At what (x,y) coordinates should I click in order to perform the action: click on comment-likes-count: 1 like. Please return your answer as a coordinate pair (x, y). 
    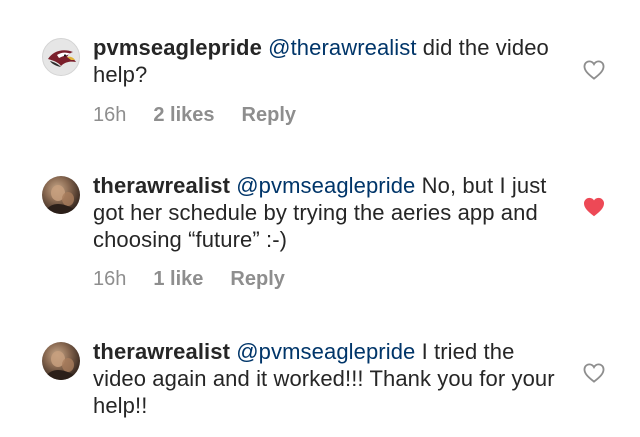
    Looking at the image, I should click on (178, 279).